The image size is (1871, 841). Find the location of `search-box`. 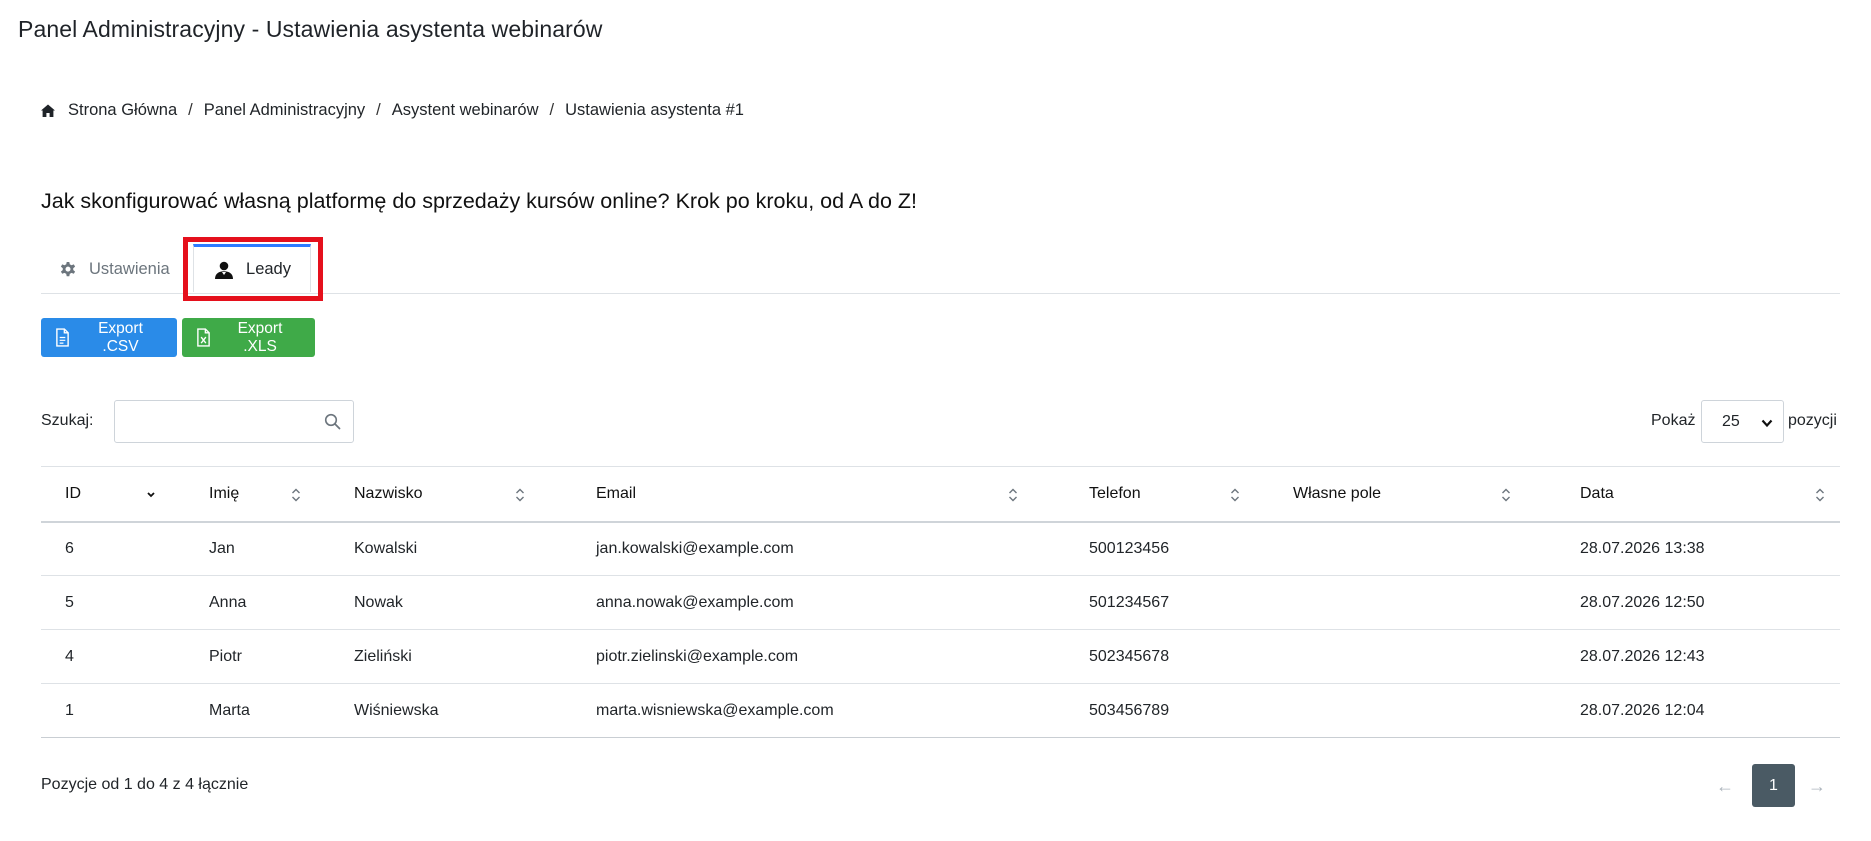

search-box is located at coordinates (234, 421).